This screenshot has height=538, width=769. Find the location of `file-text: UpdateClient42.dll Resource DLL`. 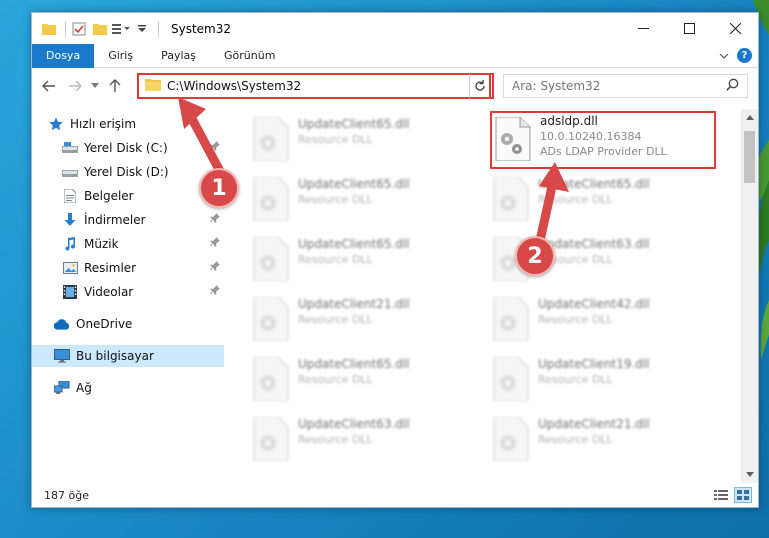

file-text: UpdateClient42.dll Resource DLL is located at coordinates (594, 312).